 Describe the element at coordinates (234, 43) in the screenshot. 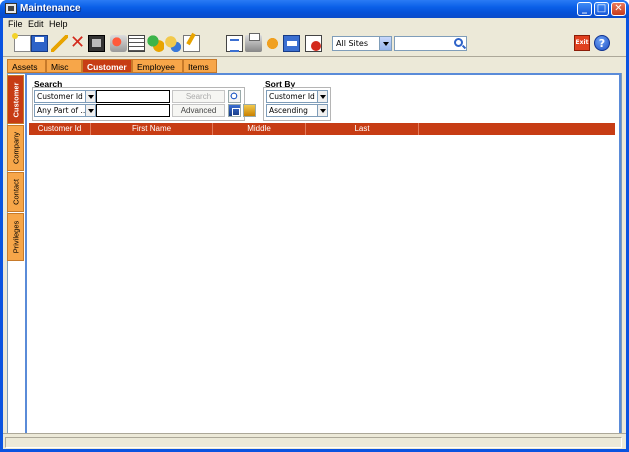

I see `report-icon` at that location.